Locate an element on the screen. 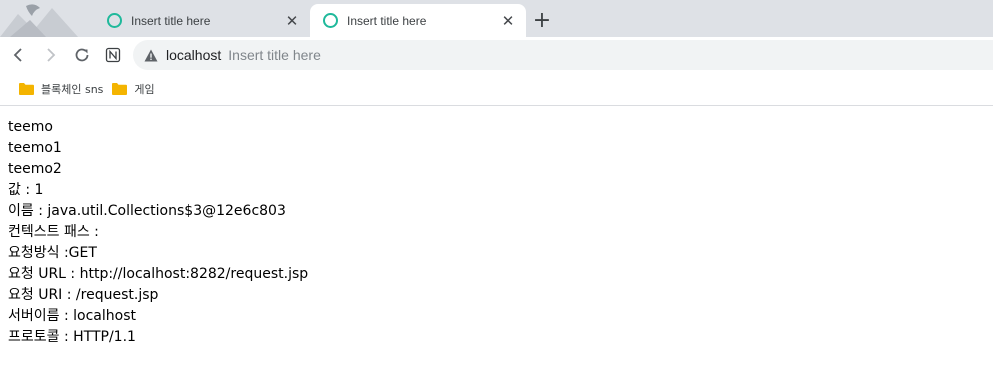 The width and height of the screenshot is (993, 366). theme-decoration is located at coordinates (46, 18).